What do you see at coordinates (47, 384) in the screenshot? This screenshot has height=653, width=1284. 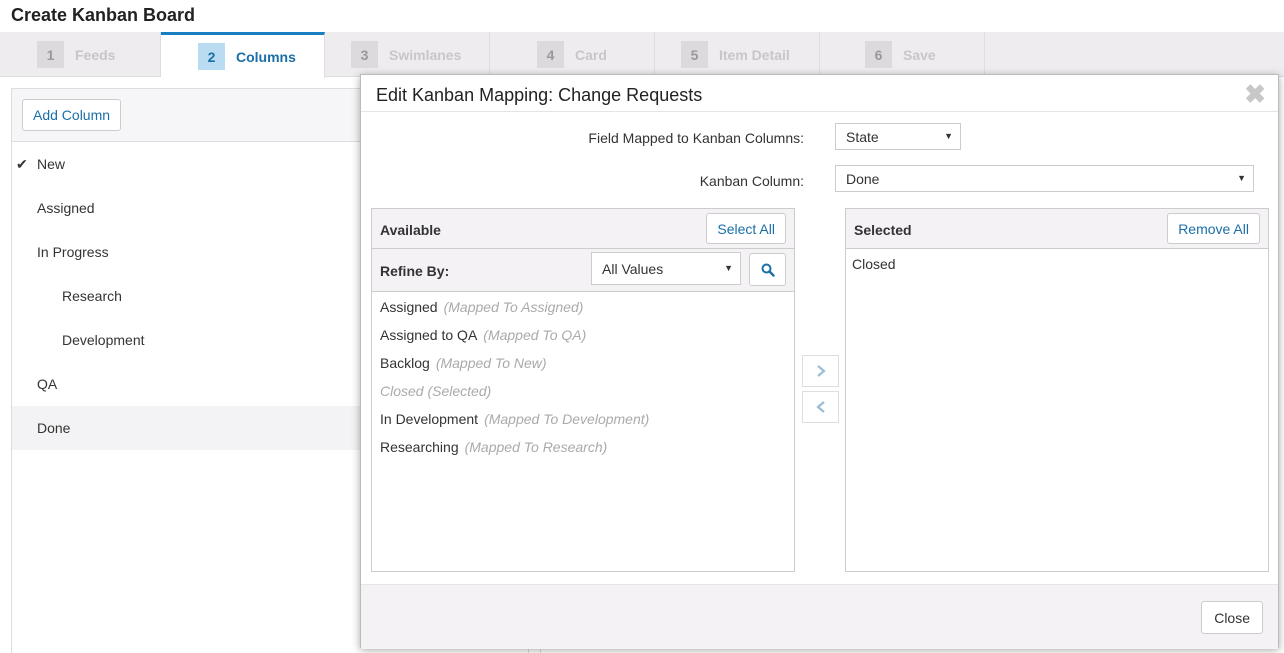 I see `column-label: QA` at bounding box center [47, 384].